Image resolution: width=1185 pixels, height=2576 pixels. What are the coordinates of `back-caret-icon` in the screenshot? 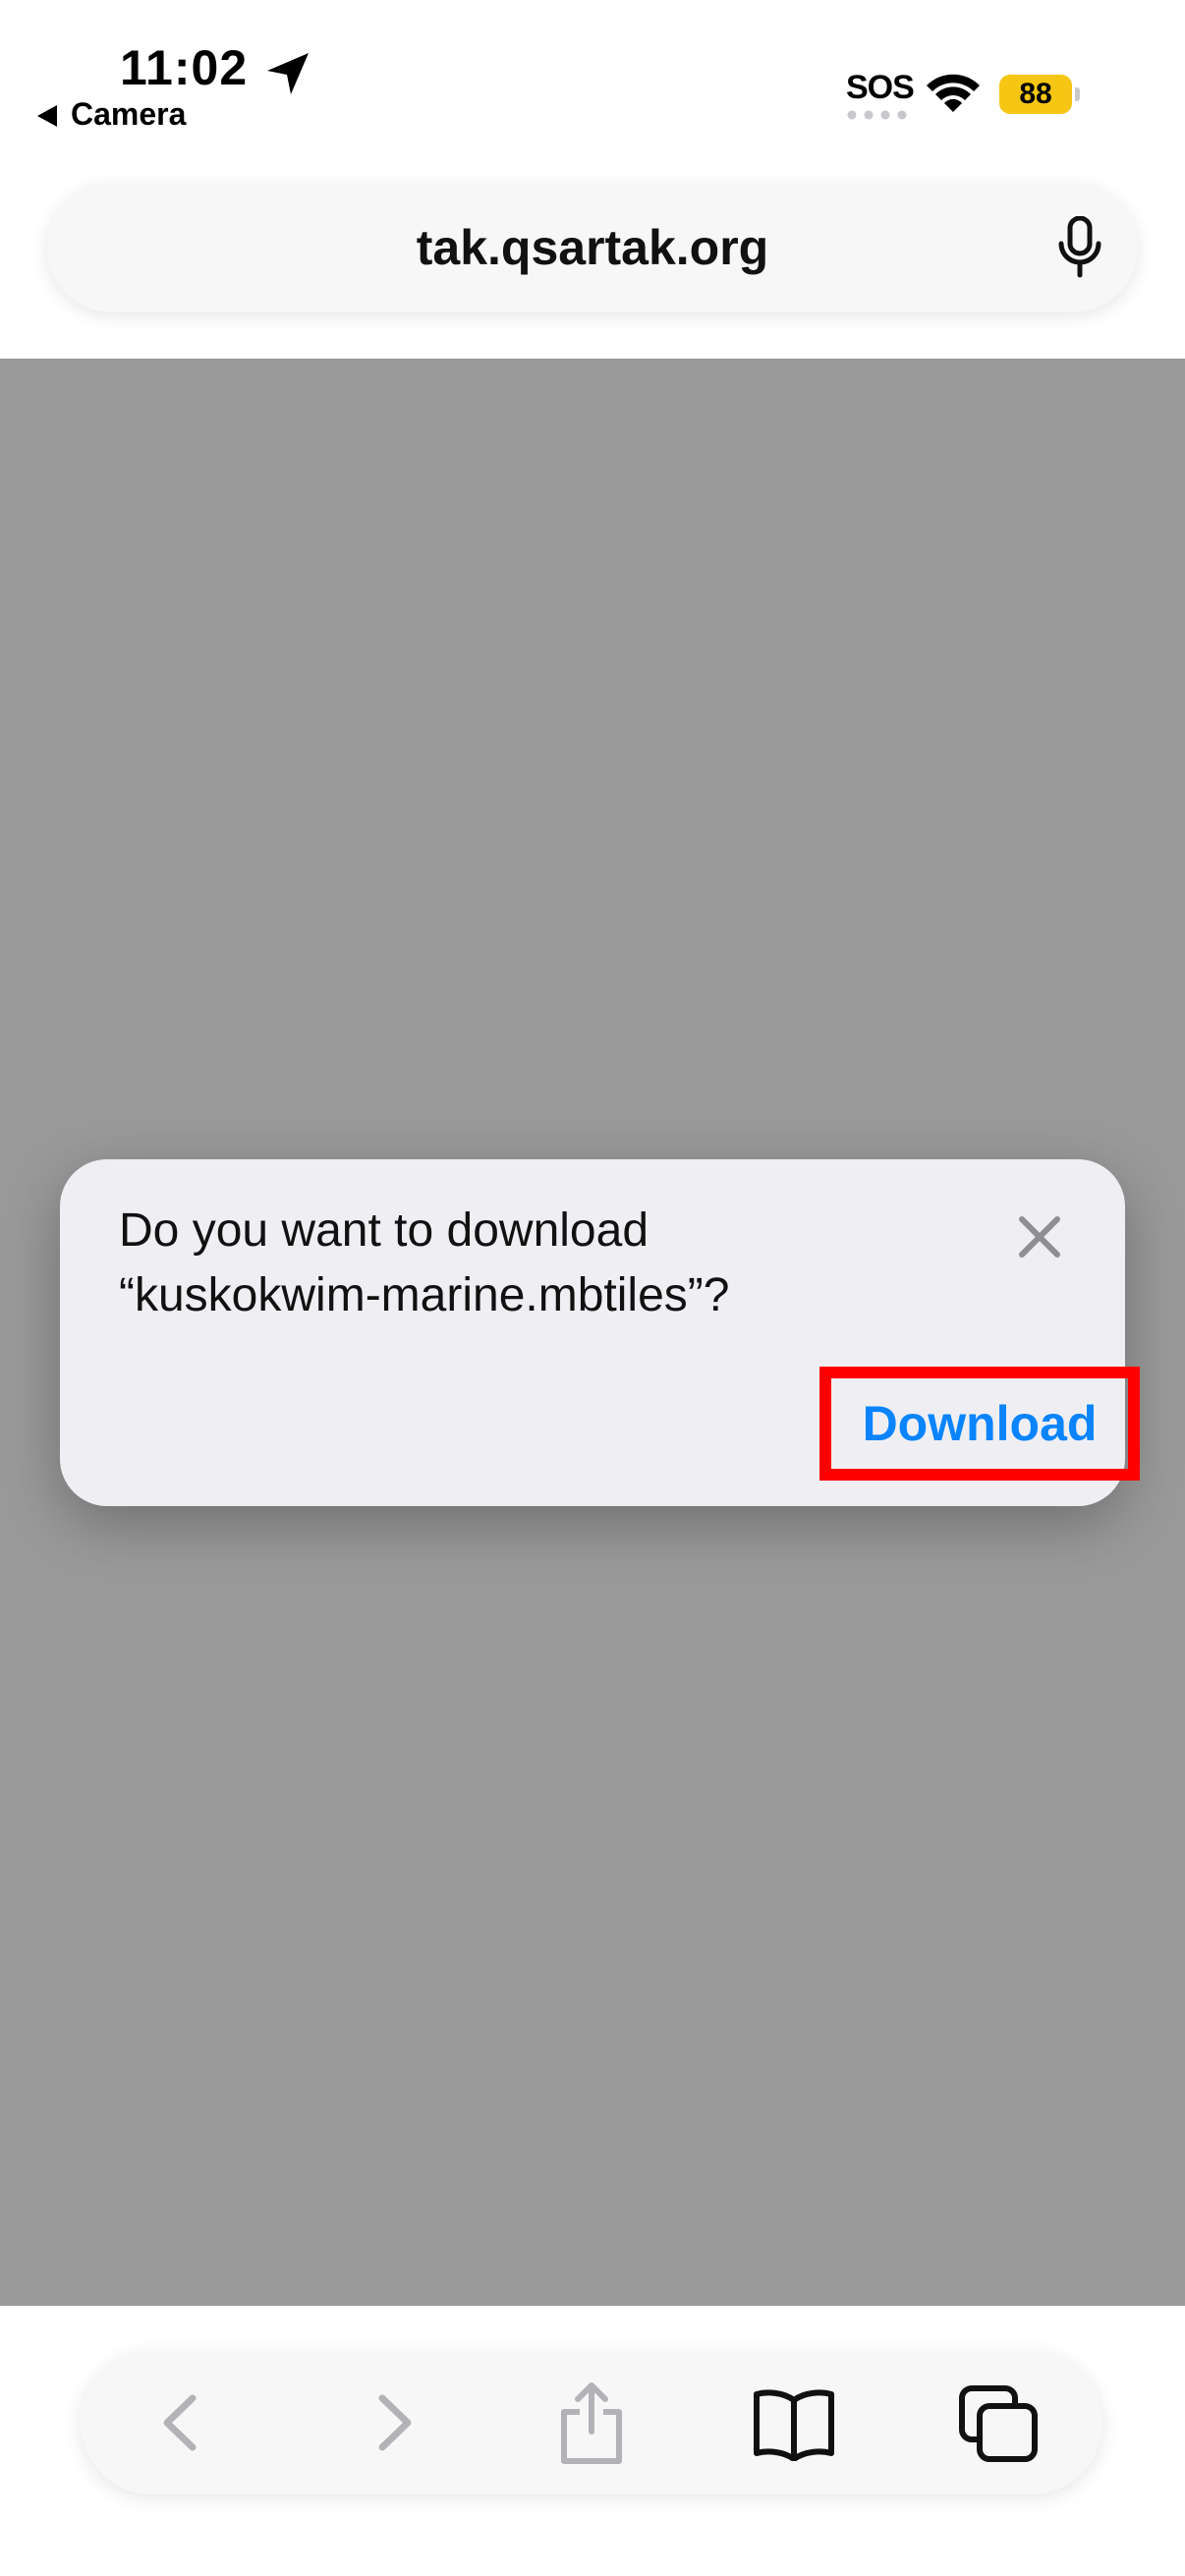 It's located at (47, 116).